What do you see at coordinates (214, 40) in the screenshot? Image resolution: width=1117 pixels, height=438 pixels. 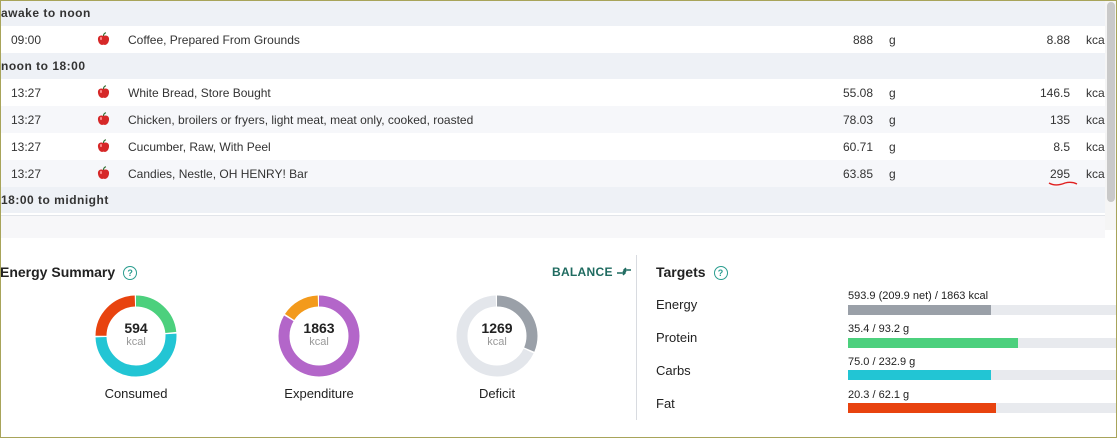 I see `row-food-name: Coffee, Prepared From Grounds` at bounding box center [214, 40].